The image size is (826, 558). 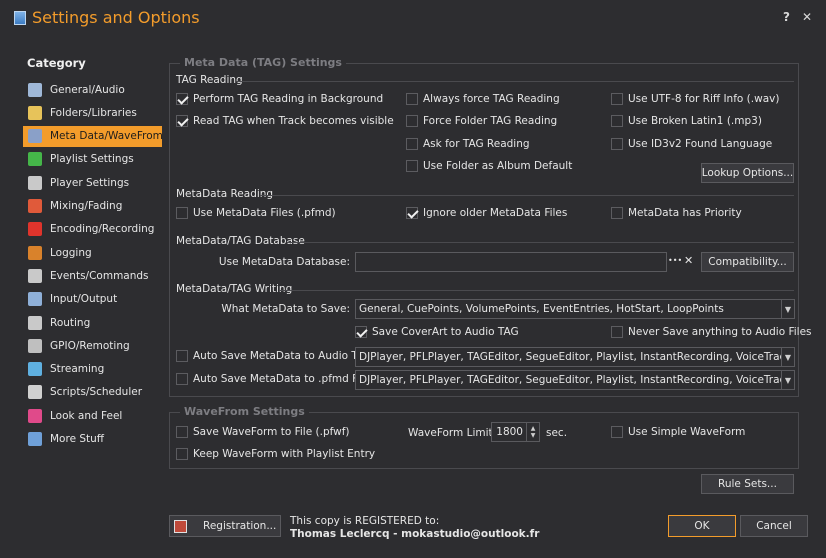 What do you see at coordinates (532, 432) in the screenshot?
I see `stepper-arrows-icon: ▲ ▼` at bounding box center [532, 432].